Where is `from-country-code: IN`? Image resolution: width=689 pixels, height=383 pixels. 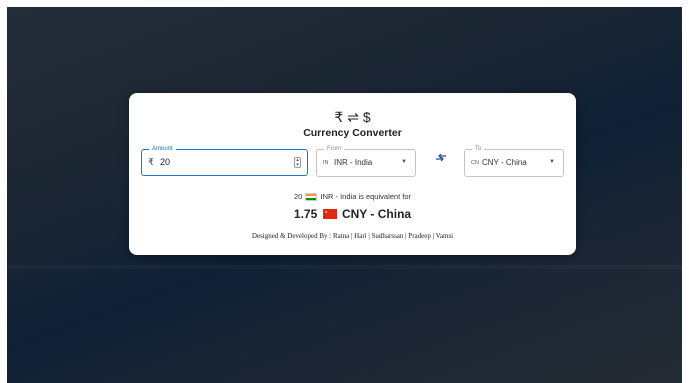
from-country-code: IN is located at coordinates (326, 163).